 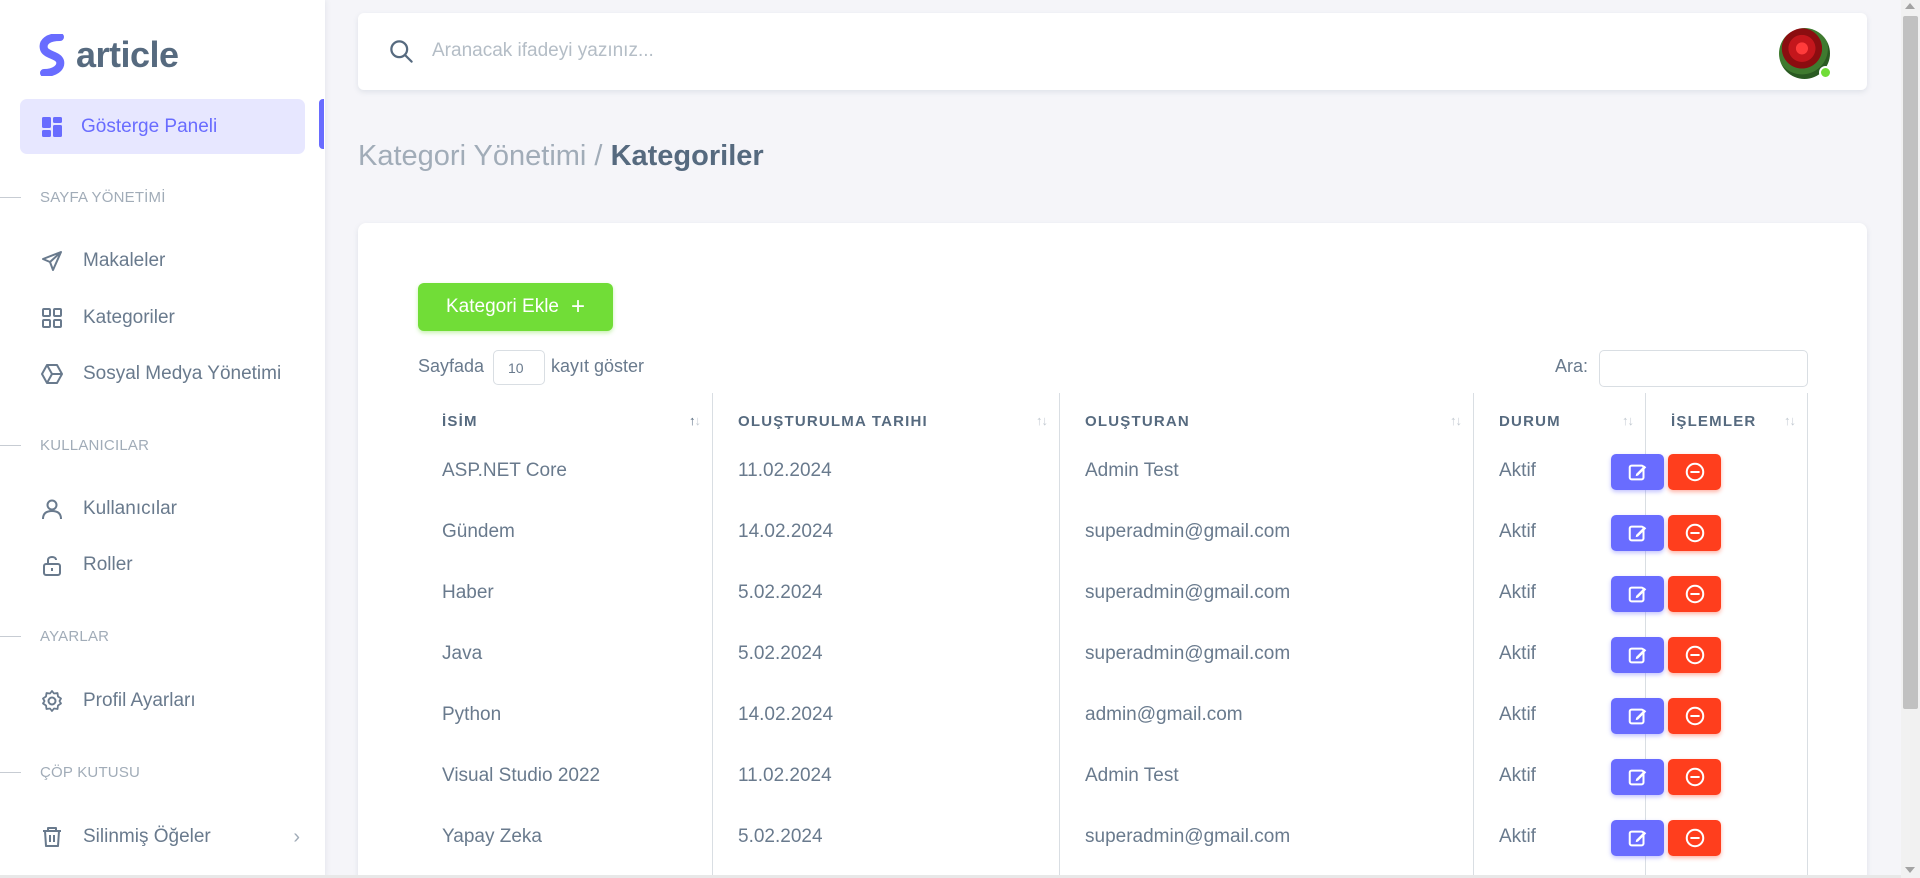 What do you see at coordinates (147, 836) in the screenshot?
I see `sidebar-item-label: Silinmiş Öğeler` at bounding box center [147, 836].